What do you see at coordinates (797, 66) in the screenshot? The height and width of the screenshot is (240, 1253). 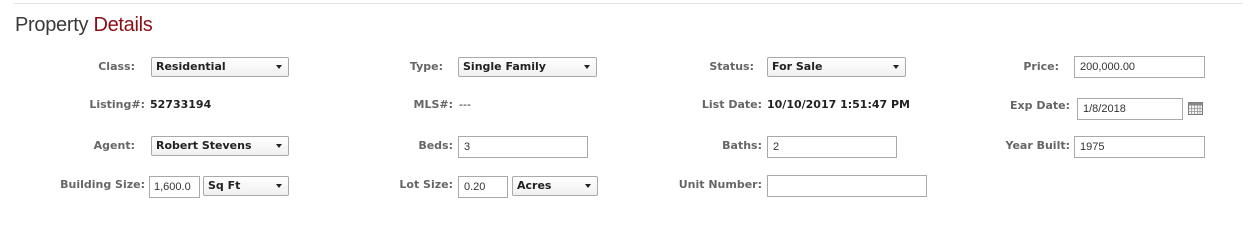 I see `status-select-value: For Sale` at bounding box center [797, 66].